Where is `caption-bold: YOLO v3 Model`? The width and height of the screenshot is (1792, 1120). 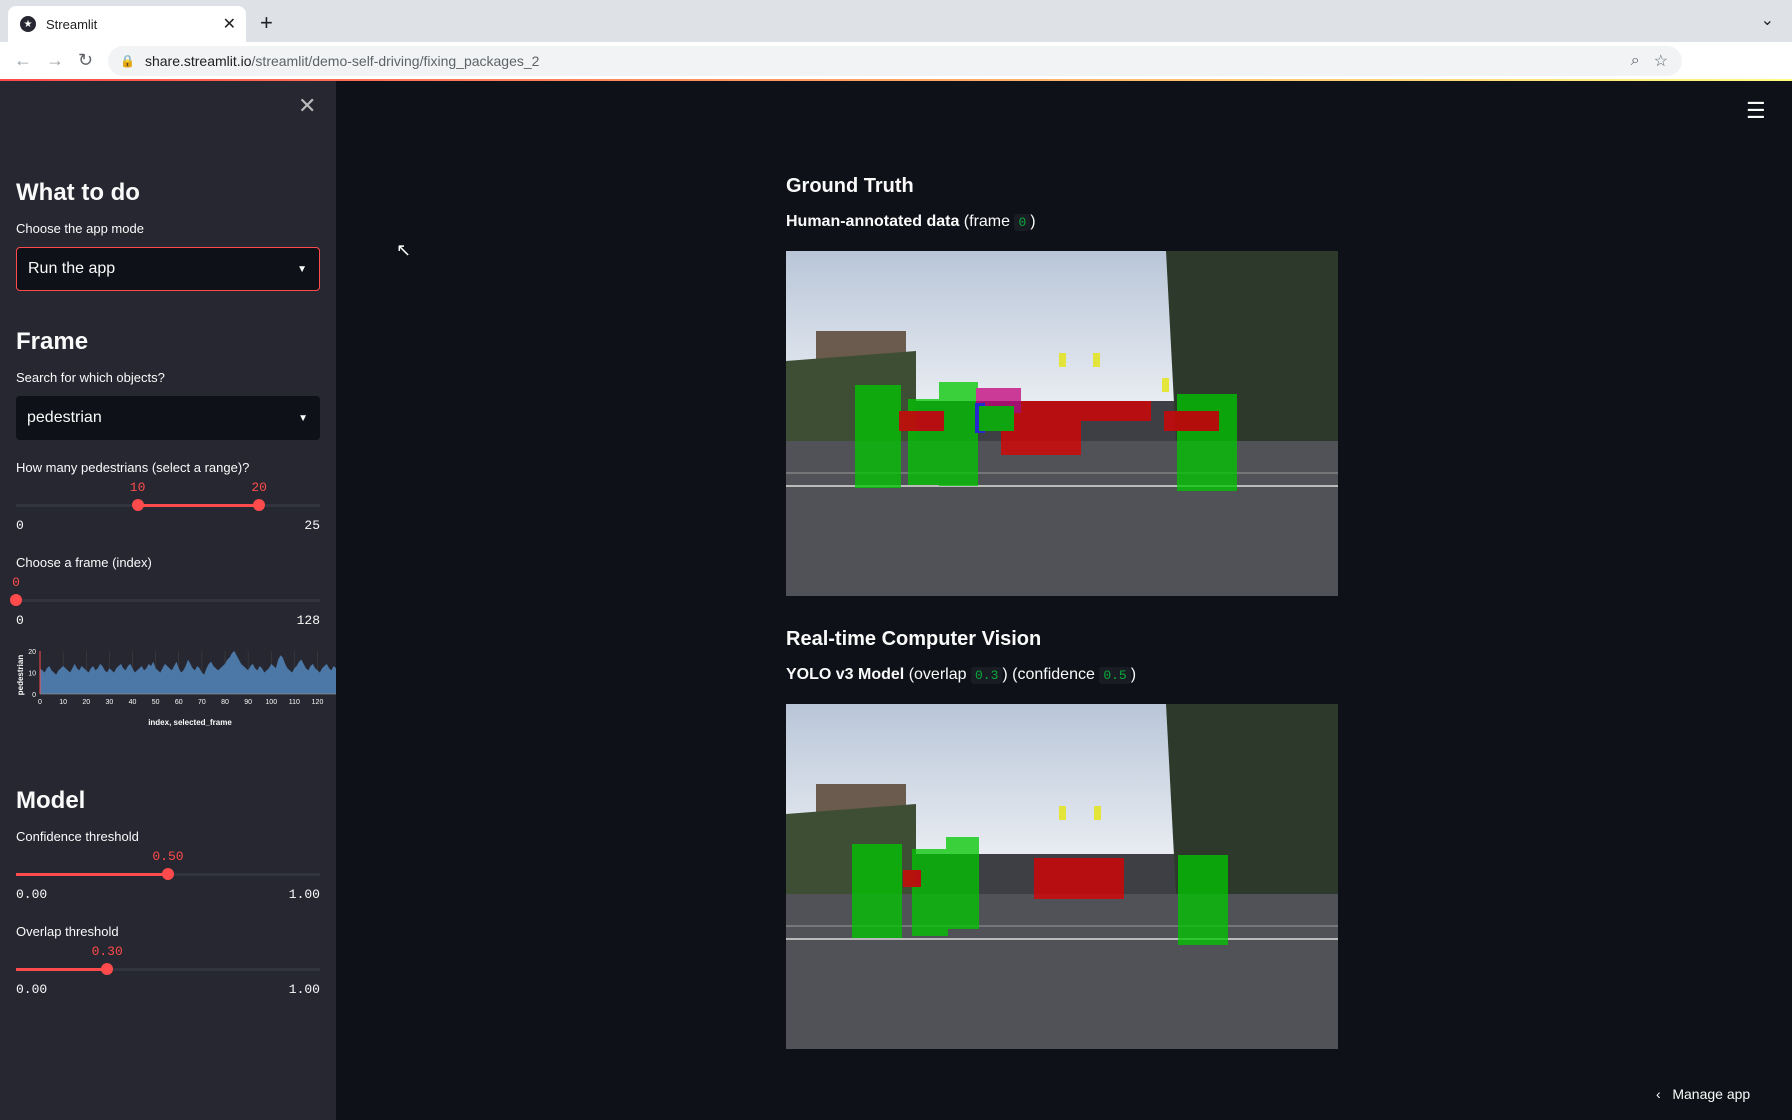
caption-bold: YOLO v3 Model is located at coordinates (845, 674).